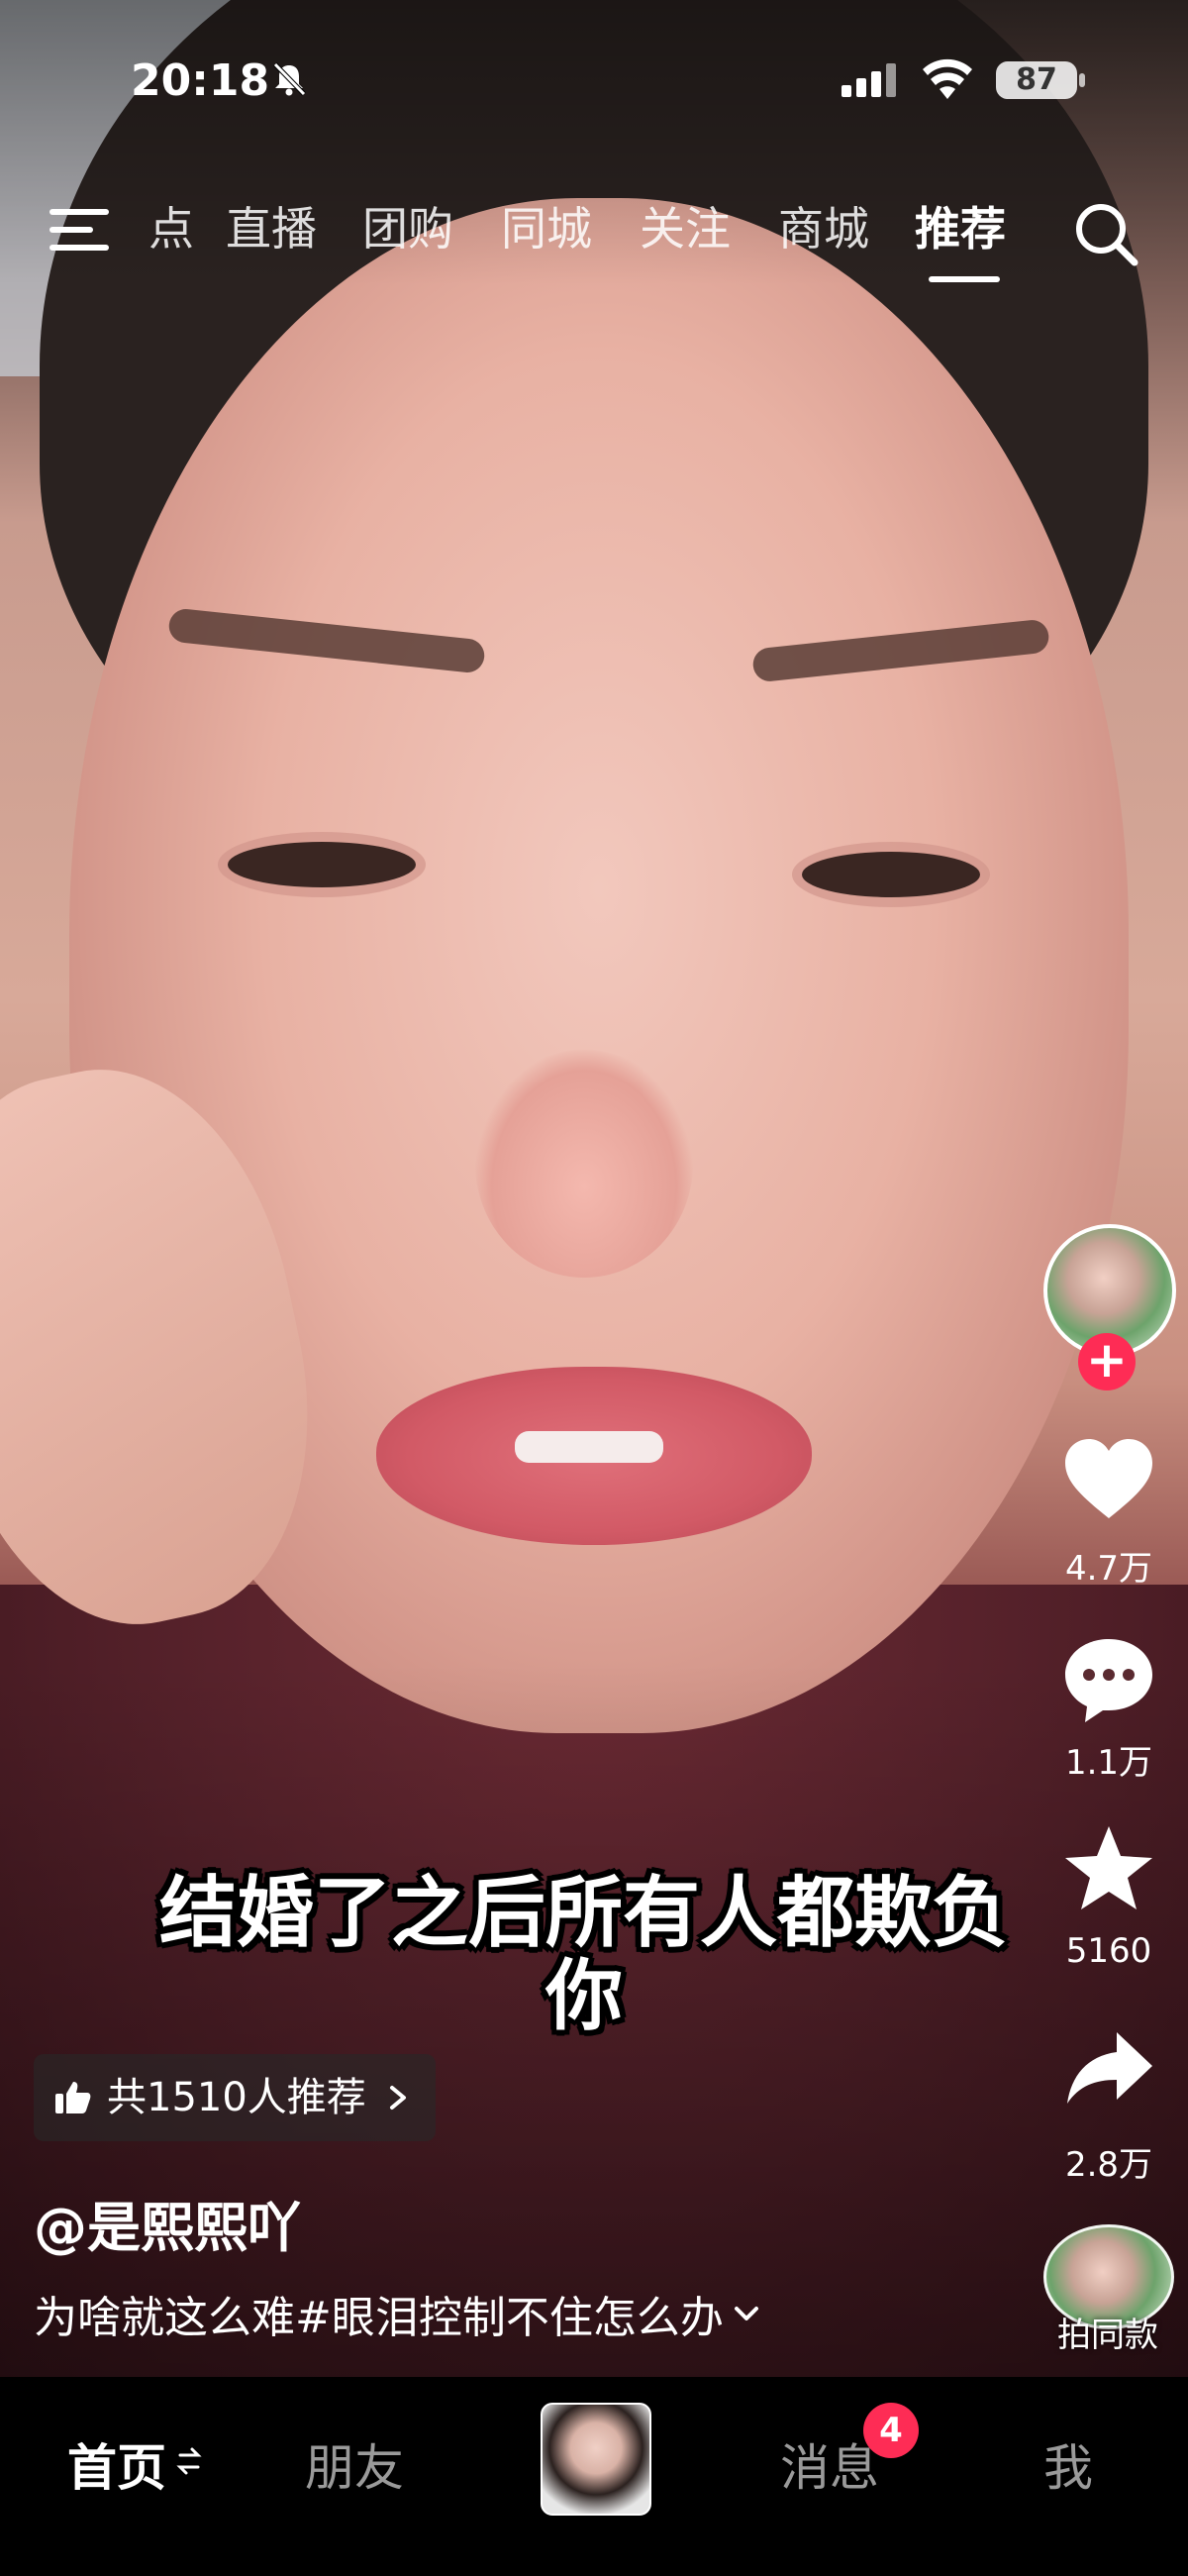 This screenshot has height=2576, width=1188. I want to click on like-count: 4.7万, so click(1108, 1569).